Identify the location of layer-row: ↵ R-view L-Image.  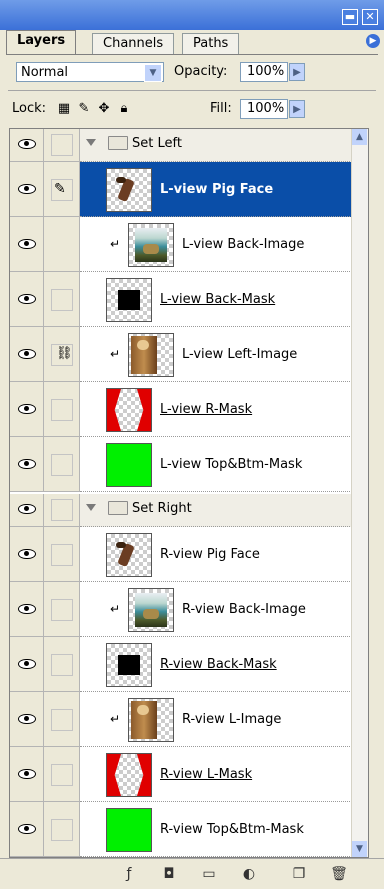
(189, 719).